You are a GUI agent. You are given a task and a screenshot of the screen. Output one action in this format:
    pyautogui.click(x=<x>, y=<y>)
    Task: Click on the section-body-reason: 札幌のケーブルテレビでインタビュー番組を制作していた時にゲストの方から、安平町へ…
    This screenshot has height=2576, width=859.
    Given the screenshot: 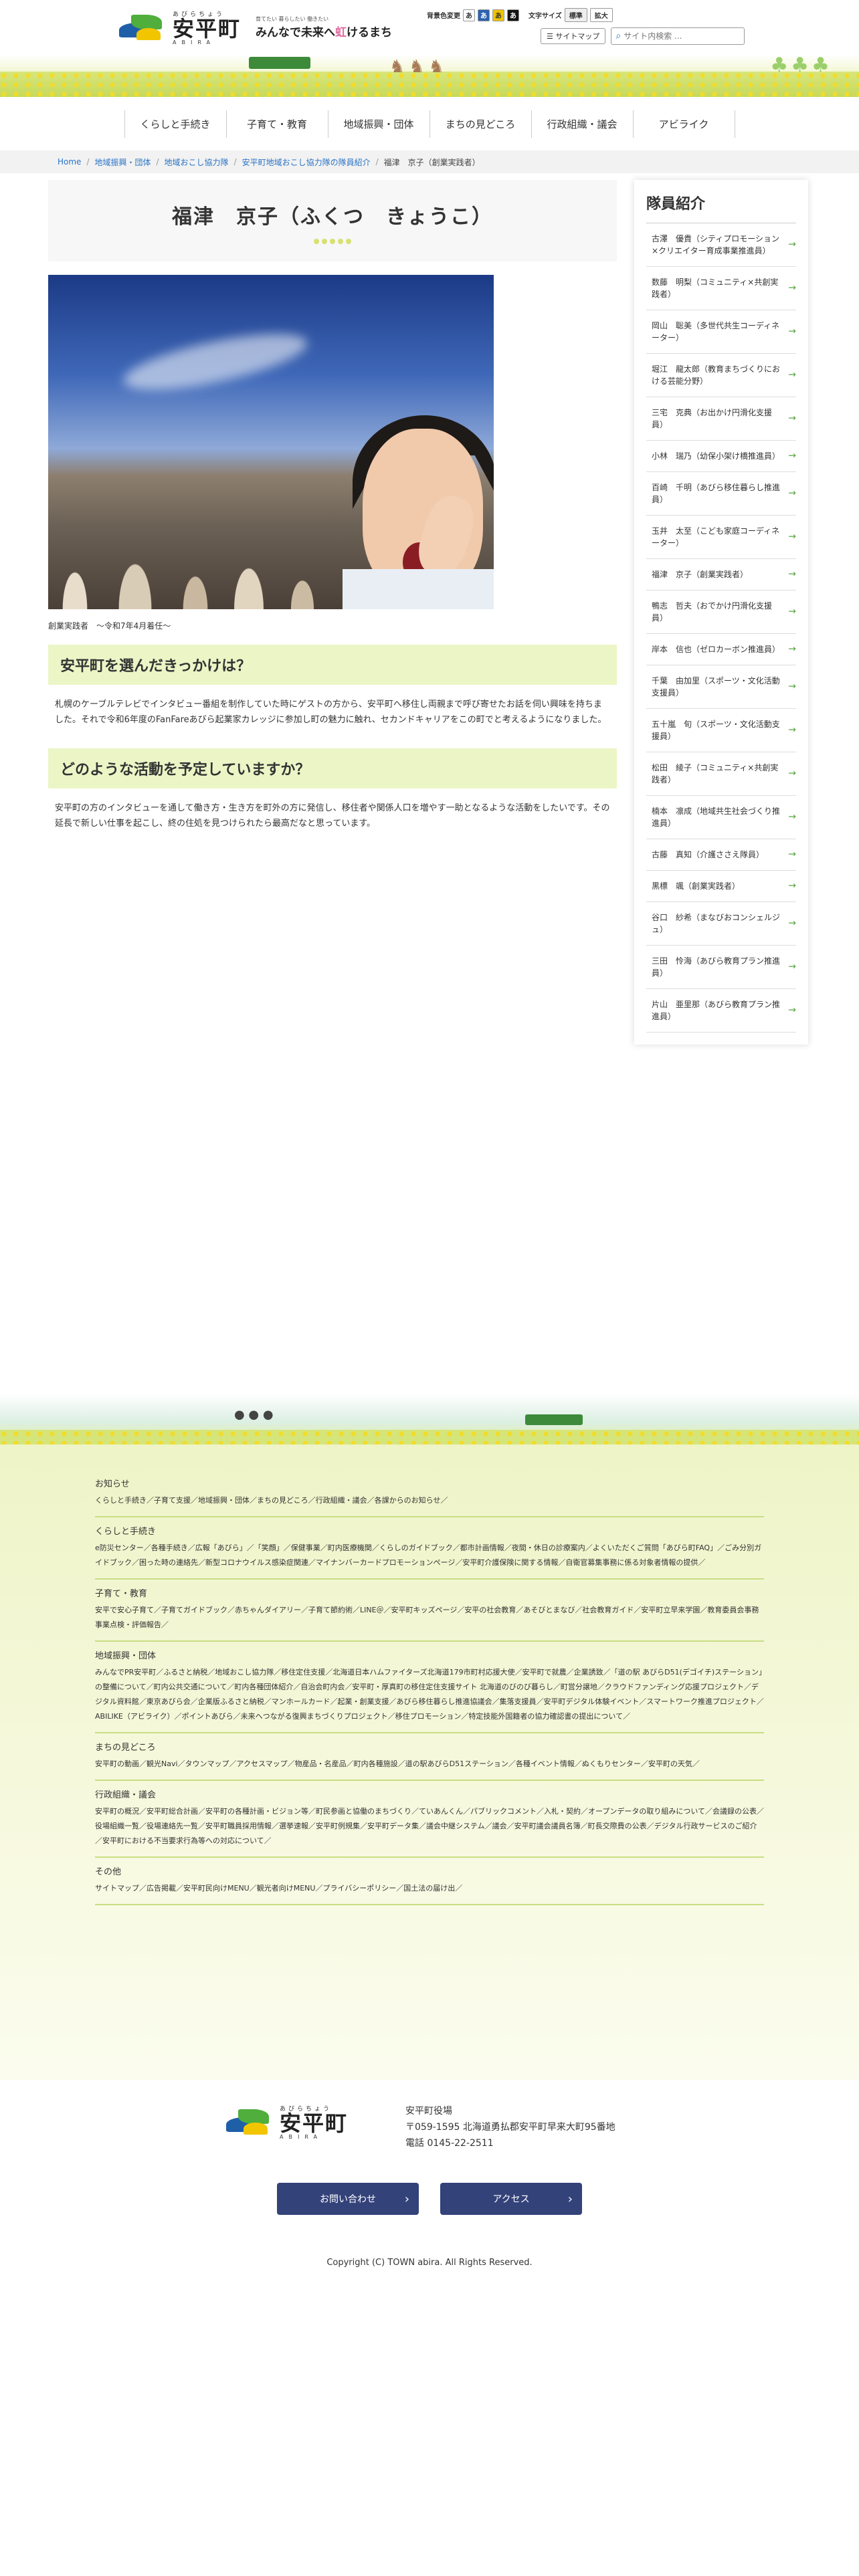 What is the action you would take?
    pyautogui.click(x=331, y=713)
    